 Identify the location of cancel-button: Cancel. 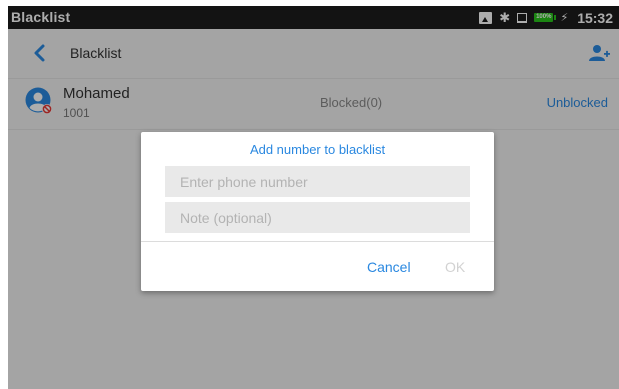
(389, 267).